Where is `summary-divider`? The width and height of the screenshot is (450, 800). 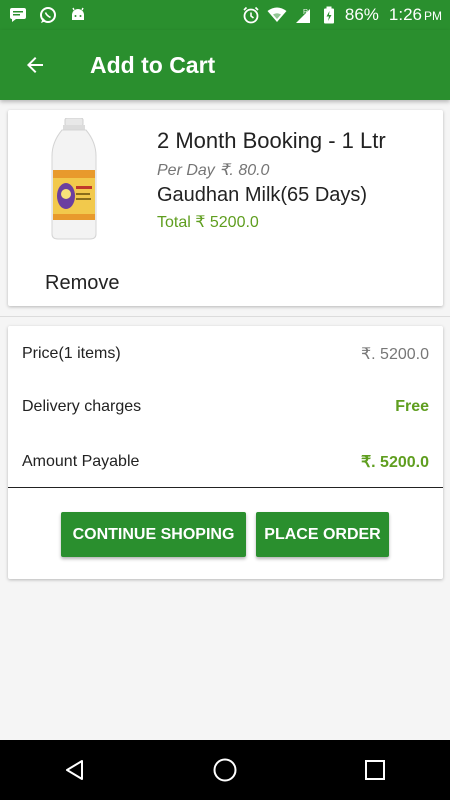 summary-divider is located at coordinates (225, 487).